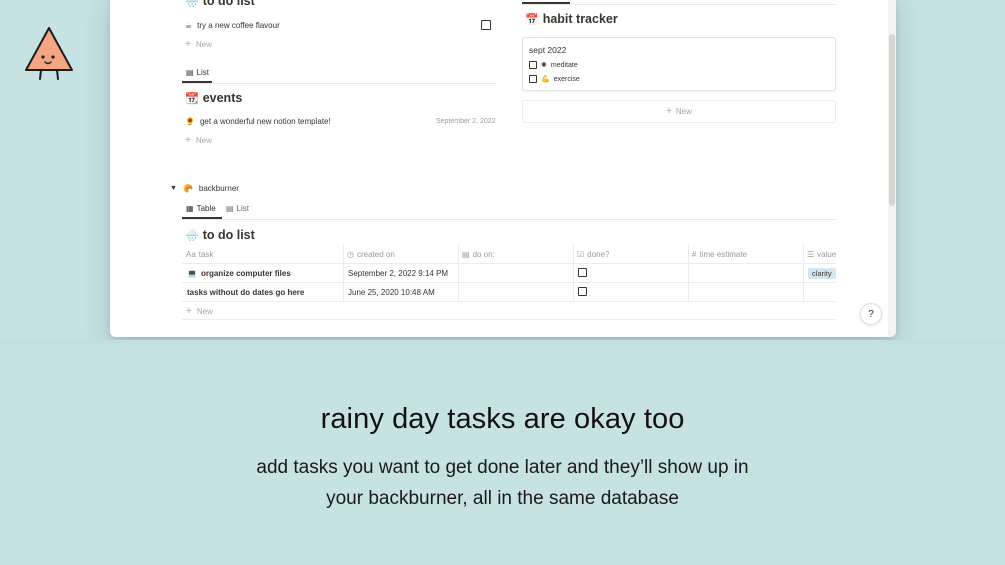  Describe the element at coordinates (198, 140) in the screenshot. I see `events-new-button: + New` at that location.